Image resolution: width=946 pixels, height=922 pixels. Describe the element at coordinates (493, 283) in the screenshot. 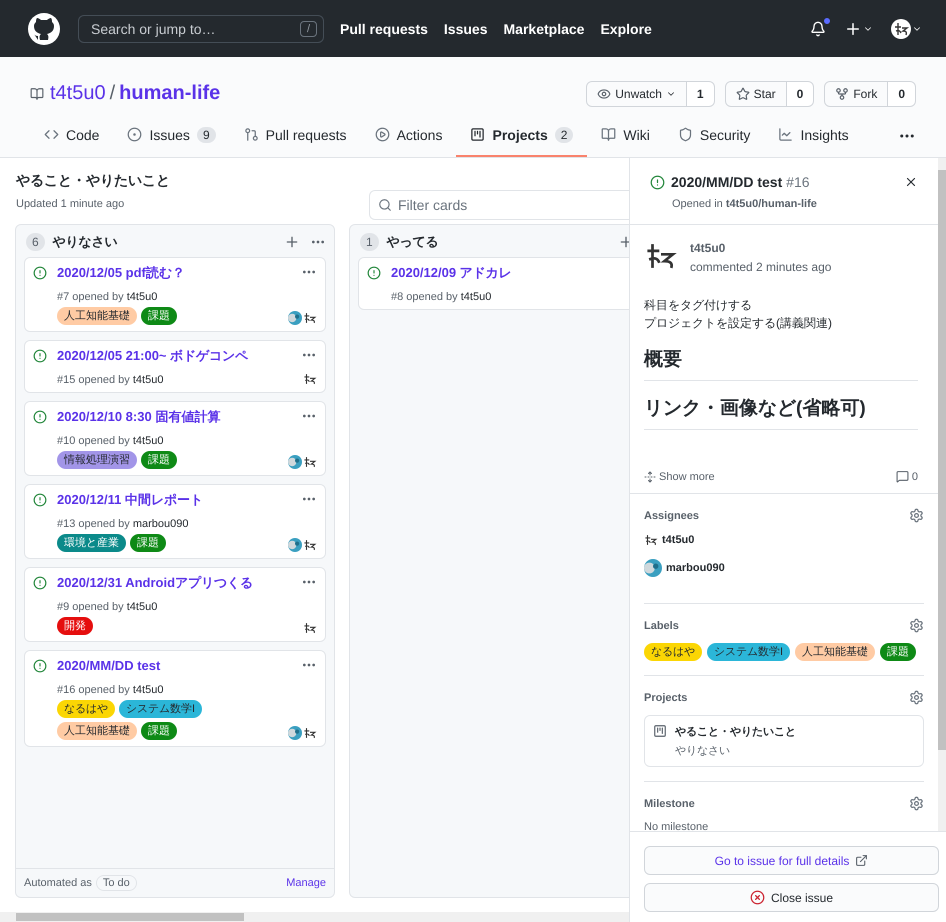

I see `issue-card: 2020/12/09 アドカレ #8 opened by t4t5u0` at that location.